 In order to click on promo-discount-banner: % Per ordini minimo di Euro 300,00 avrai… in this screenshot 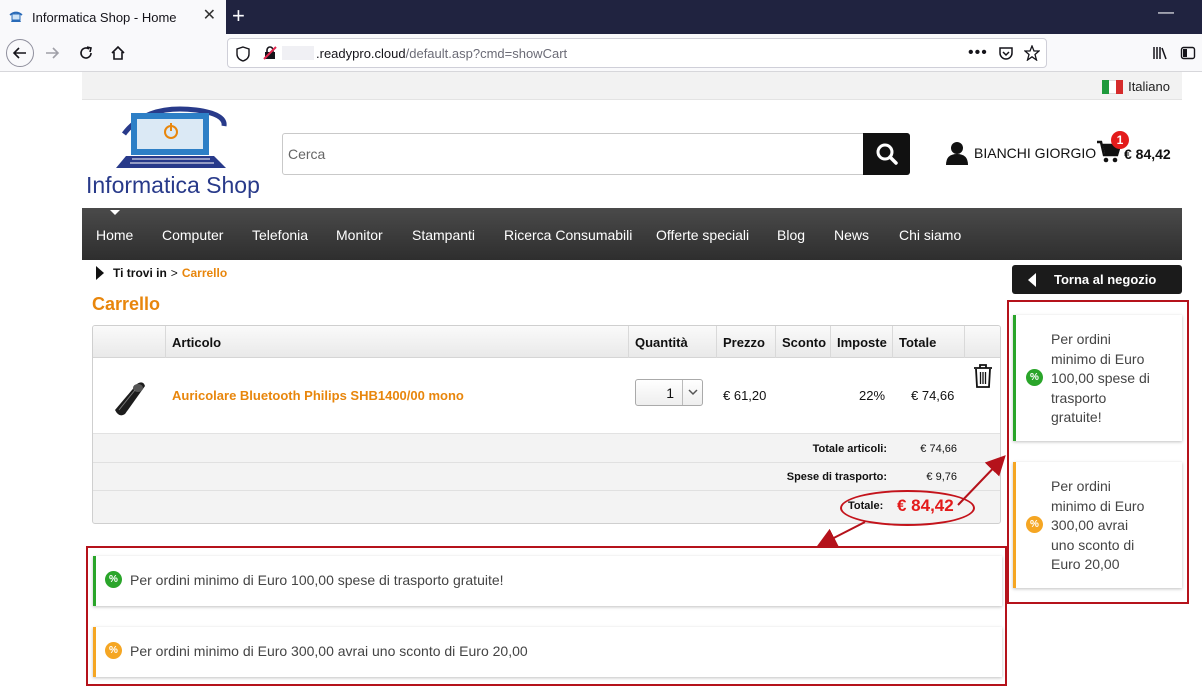, I will do `click(547, 652)`.